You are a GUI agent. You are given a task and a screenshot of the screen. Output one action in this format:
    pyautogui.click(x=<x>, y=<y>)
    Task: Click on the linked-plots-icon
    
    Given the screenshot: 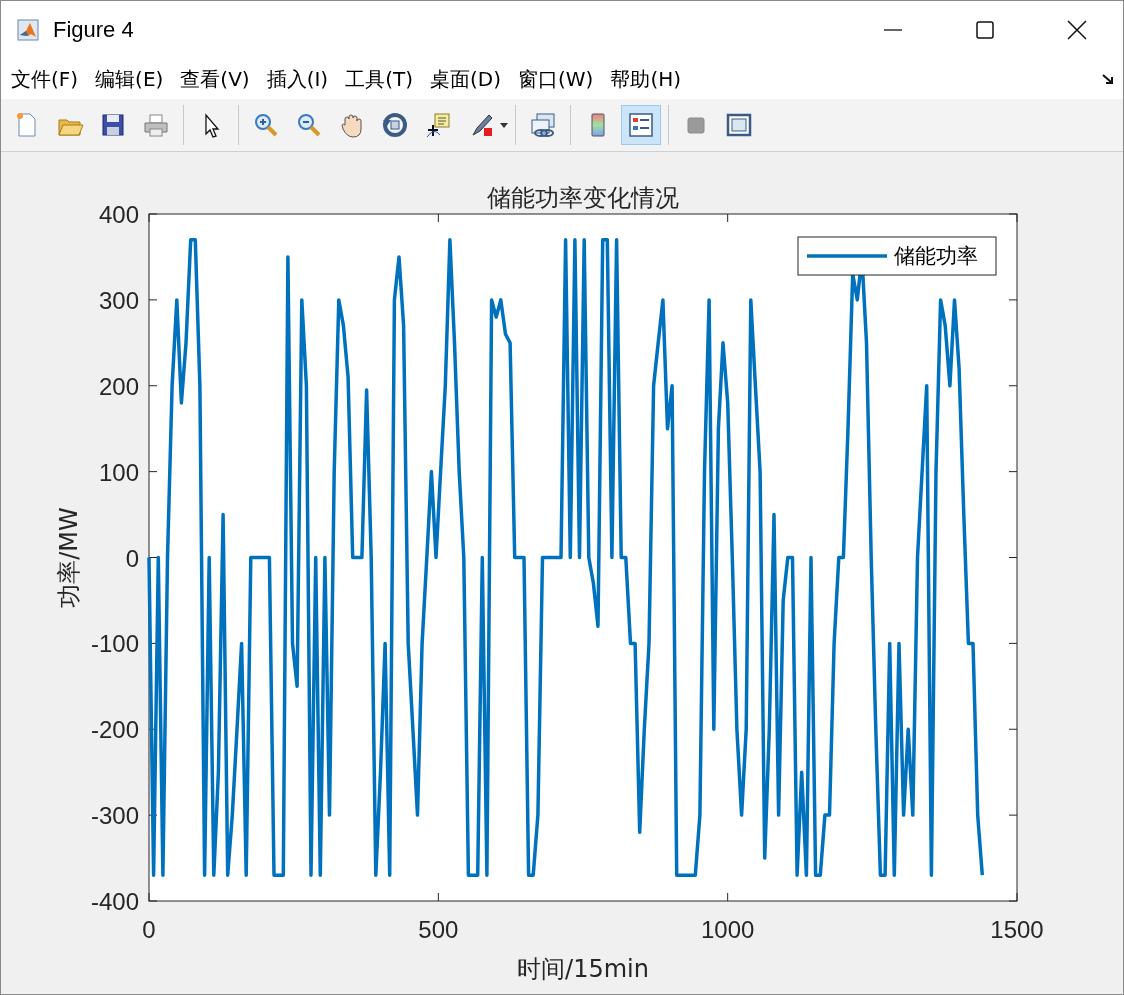 What is the action you would take?
    pyautogui.click(x=543, y=125)
    